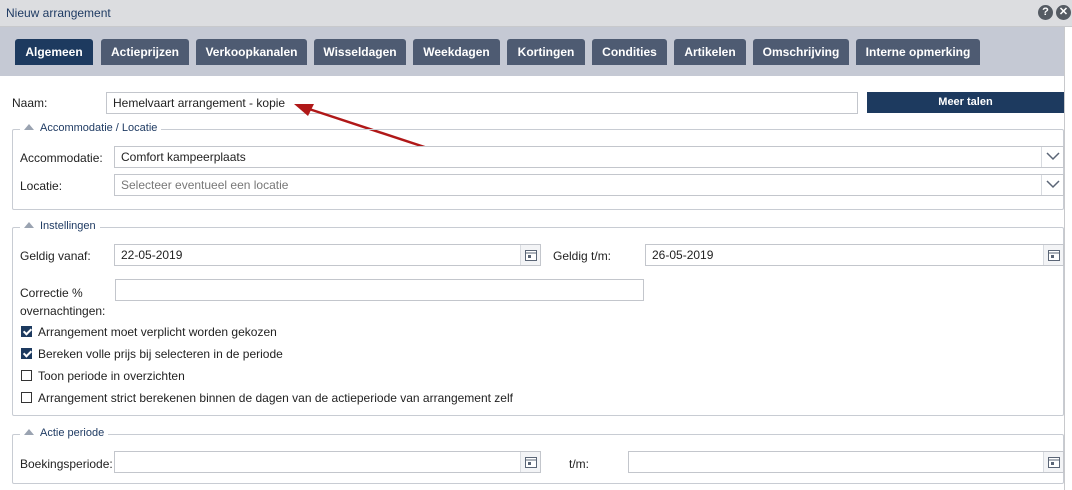 This screenshot has height=490, width=1072. I want to click on tab-interne-opmerking: Interne opmerking, so click(918, 52).